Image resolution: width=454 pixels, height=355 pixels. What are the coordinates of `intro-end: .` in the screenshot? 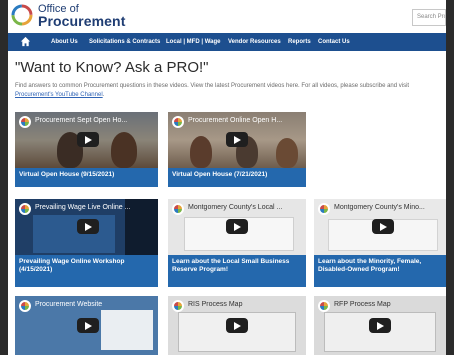 It's located at (103, 95).